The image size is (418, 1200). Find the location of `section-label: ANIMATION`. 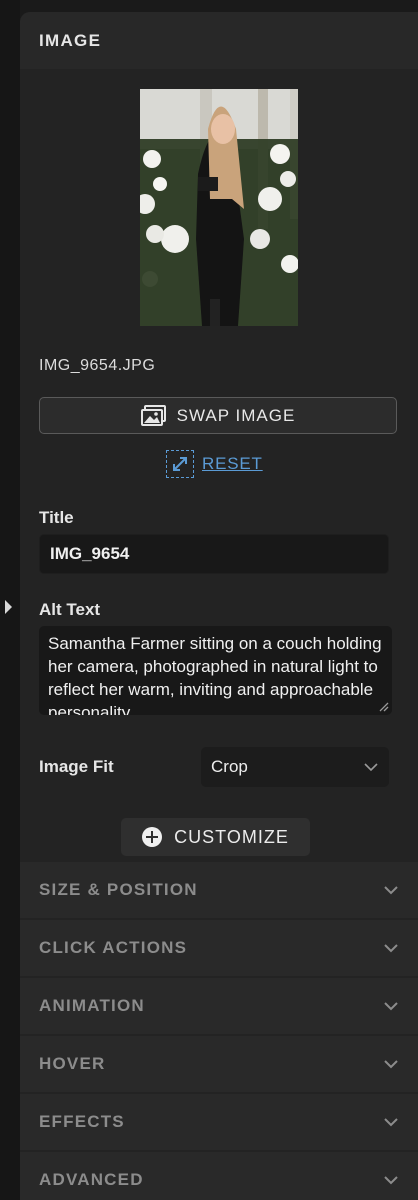

section-label: ANIMATION is located at coordinates (92, 1005).